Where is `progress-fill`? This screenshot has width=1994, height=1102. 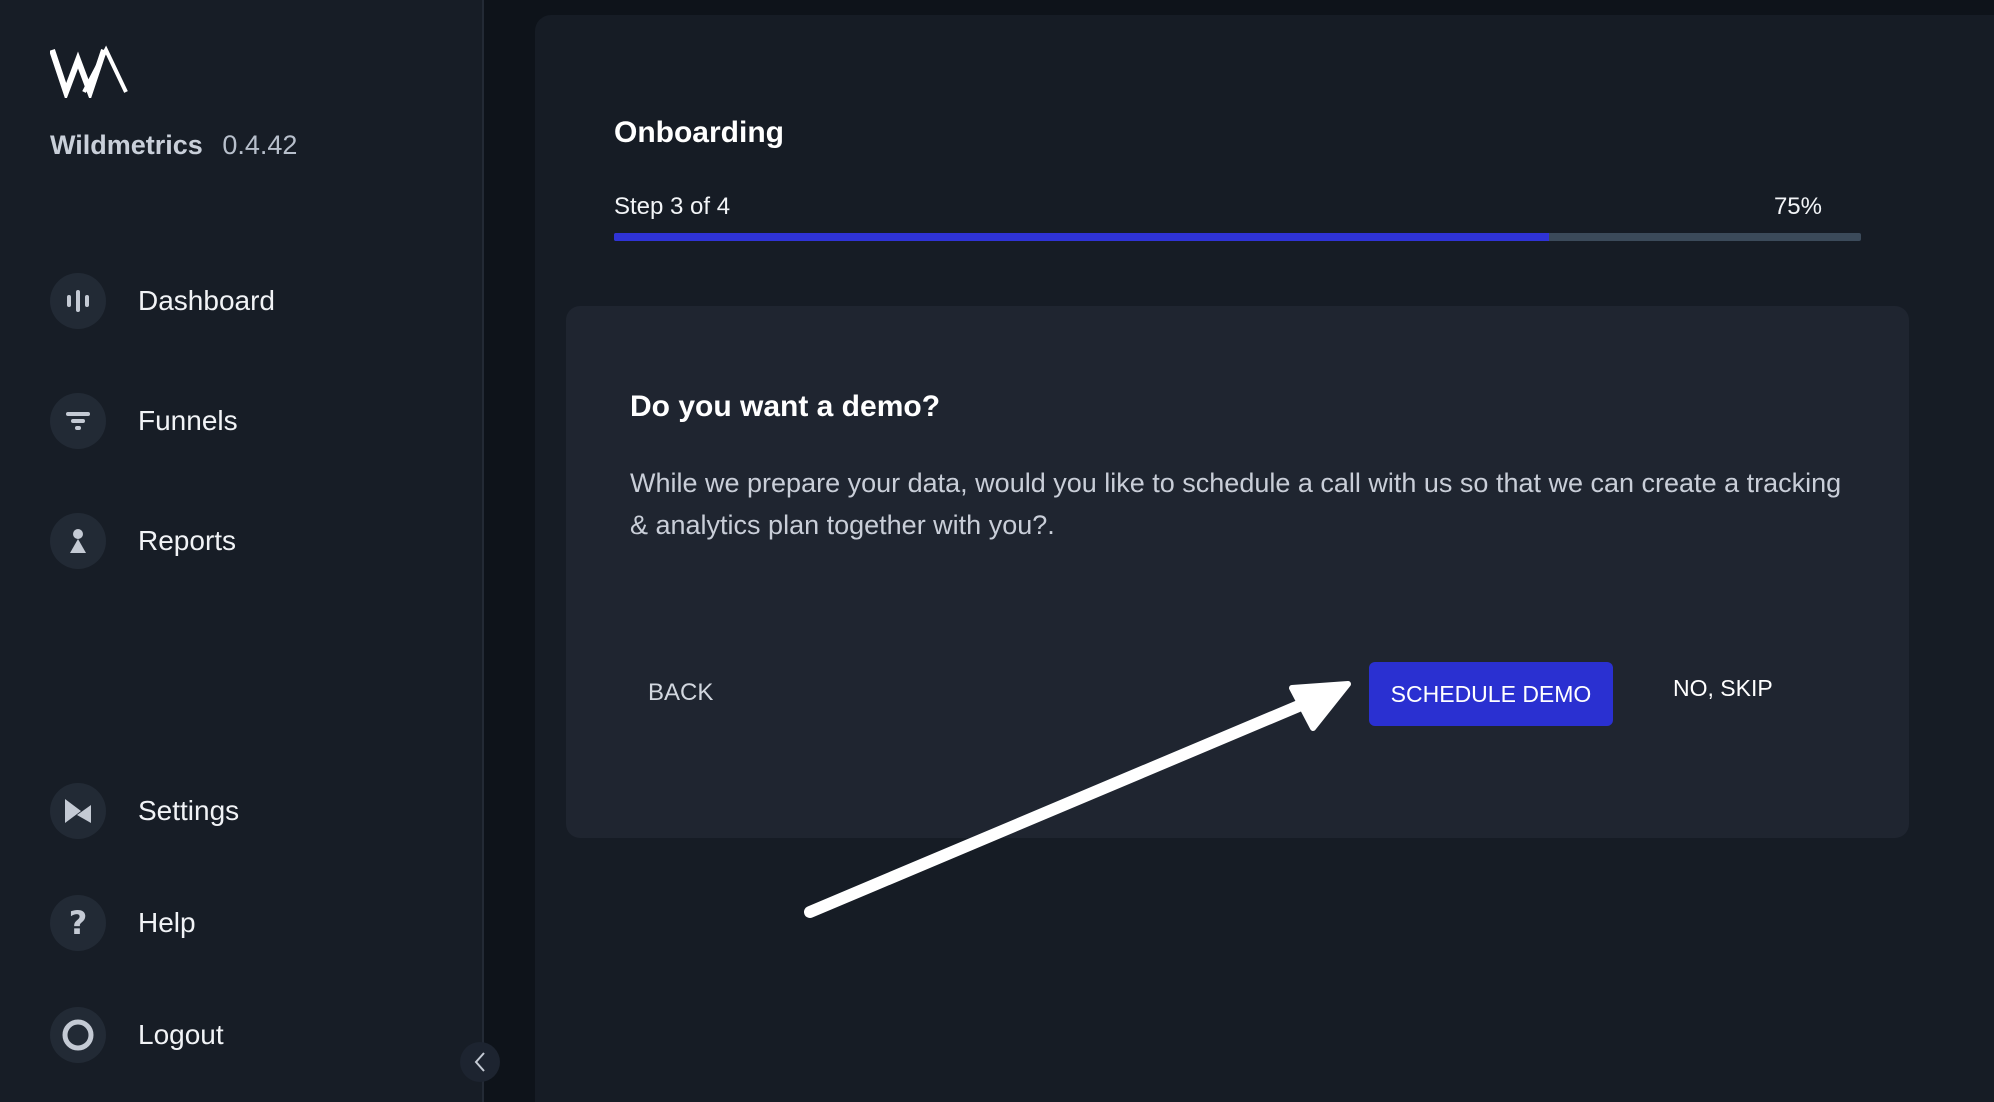 progress-fill is located at coordinates (1082, 237).